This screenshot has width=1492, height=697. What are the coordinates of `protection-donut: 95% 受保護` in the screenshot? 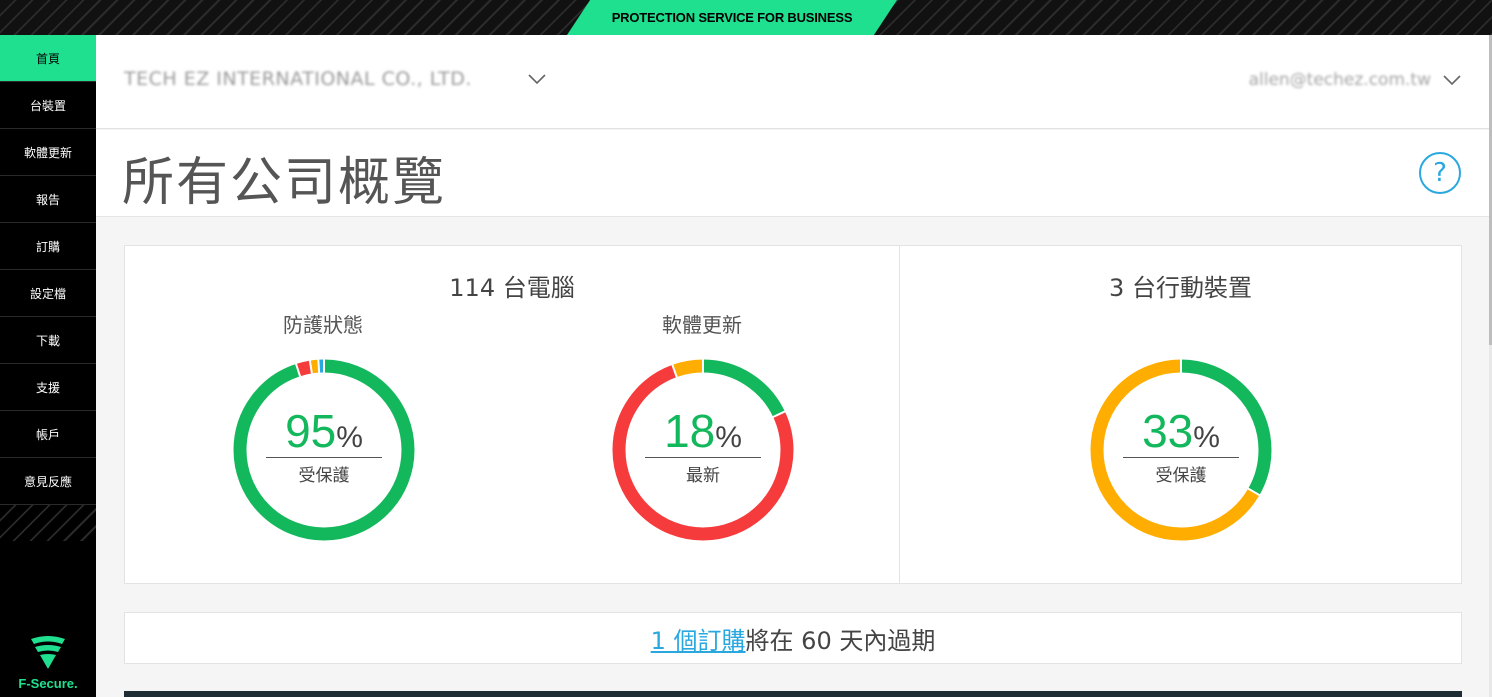 It's located at (324, 450).